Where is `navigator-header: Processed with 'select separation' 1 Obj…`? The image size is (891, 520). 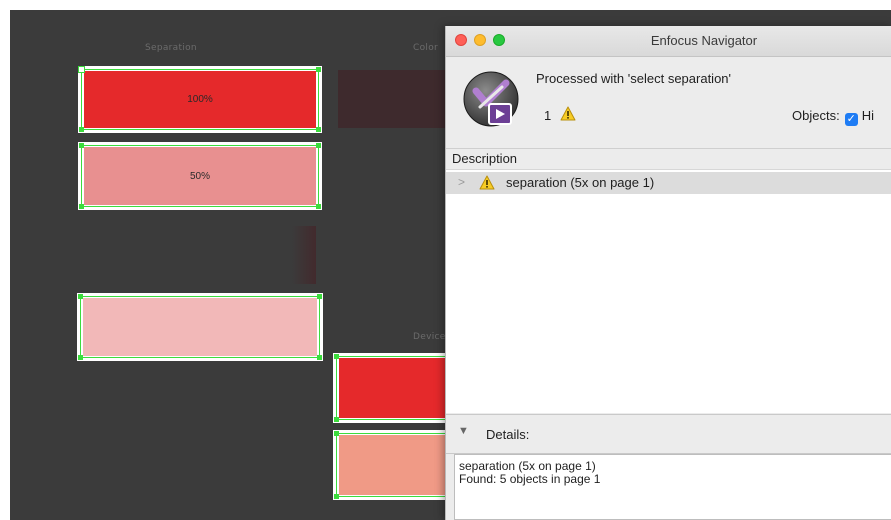 navigator-header: Processed with 'select separation' 1 Obj… is located at coordinates (668, 101).